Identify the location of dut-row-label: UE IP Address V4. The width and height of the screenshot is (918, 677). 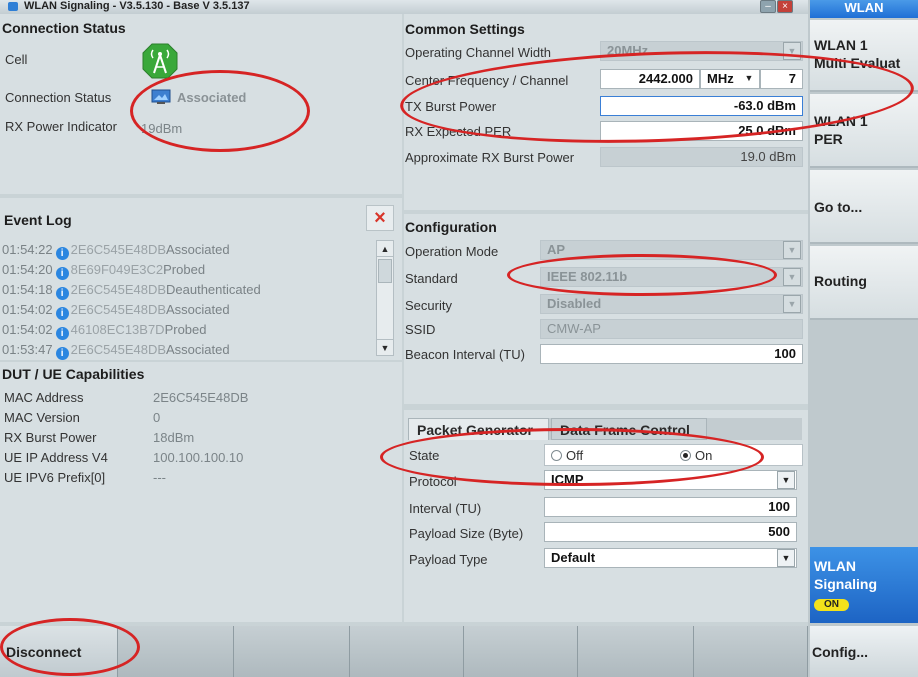
(56, 457).